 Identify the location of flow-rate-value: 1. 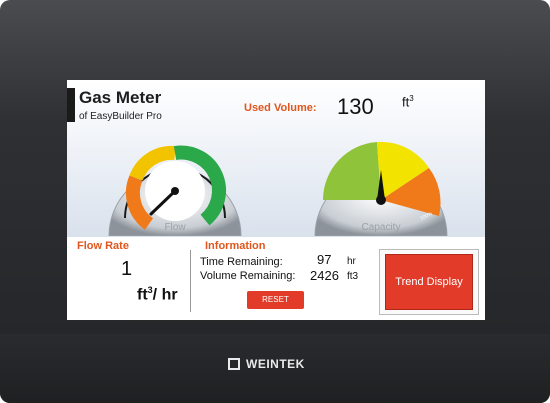
(127, 269).